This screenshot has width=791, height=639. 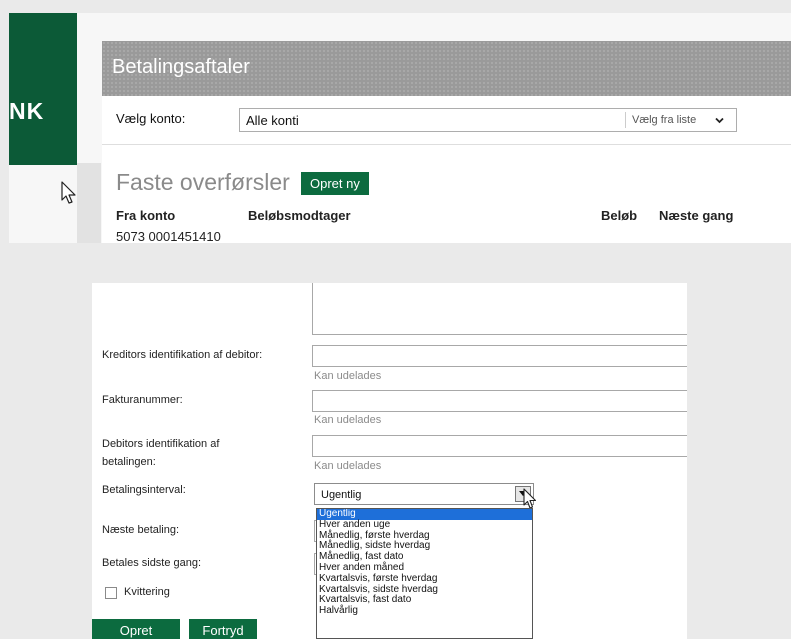 I want to click on konto-hint: Vælg fra liste, so click(x=664, y=120).